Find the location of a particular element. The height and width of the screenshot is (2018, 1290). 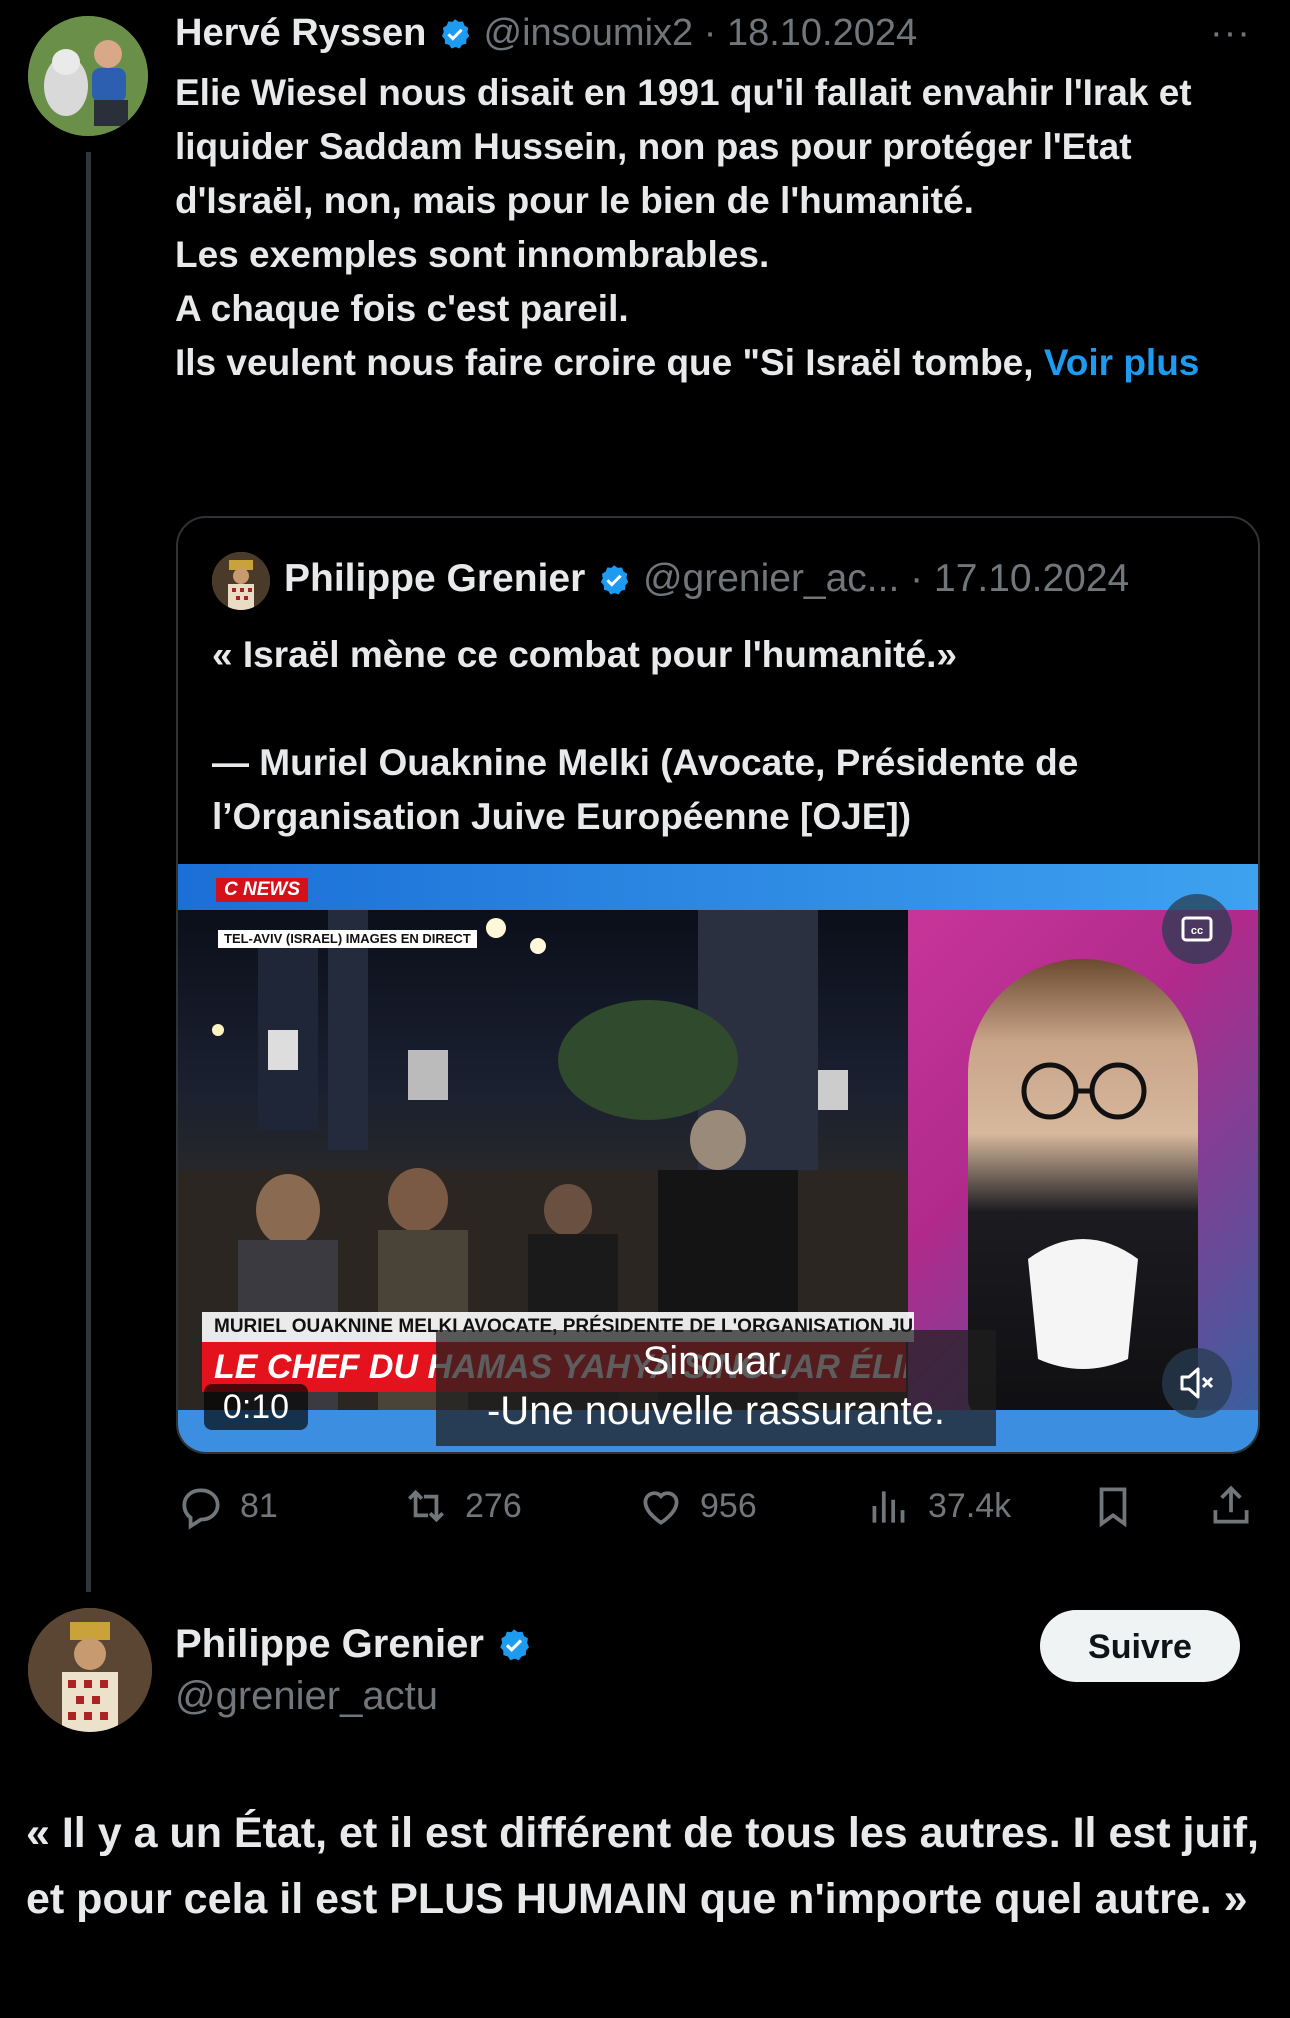

video-captions: Sinouar. -Une nouvelle rassurante. is located at coordinates (716, 1388).